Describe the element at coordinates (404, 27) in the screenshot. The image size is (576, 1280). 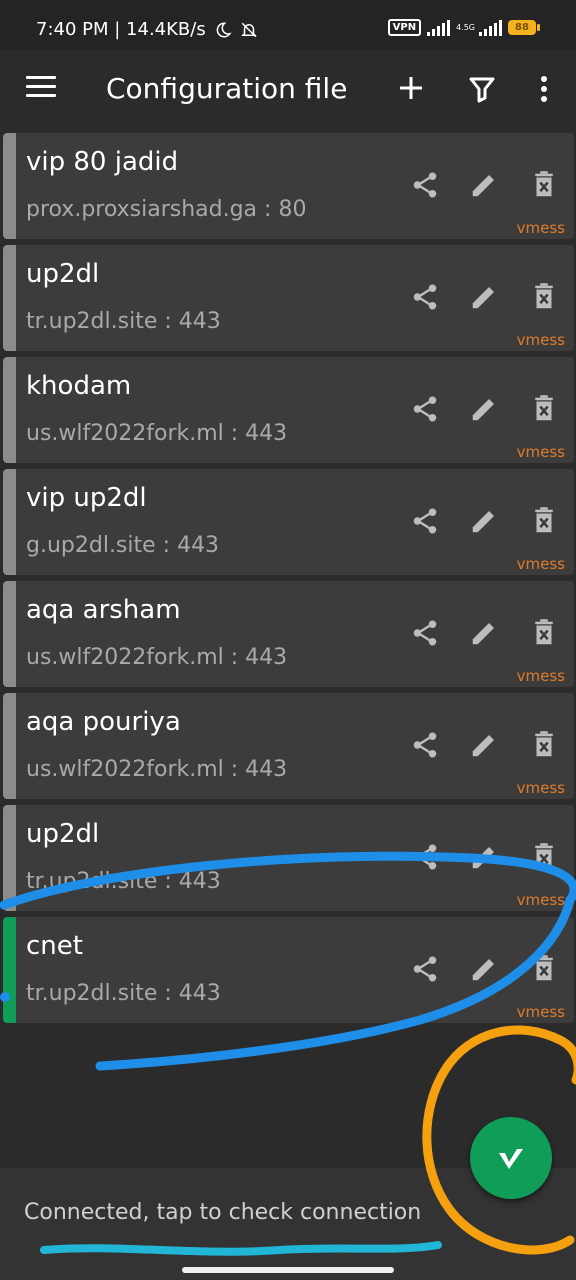
I see `vpn-badge: VPN` at that location.